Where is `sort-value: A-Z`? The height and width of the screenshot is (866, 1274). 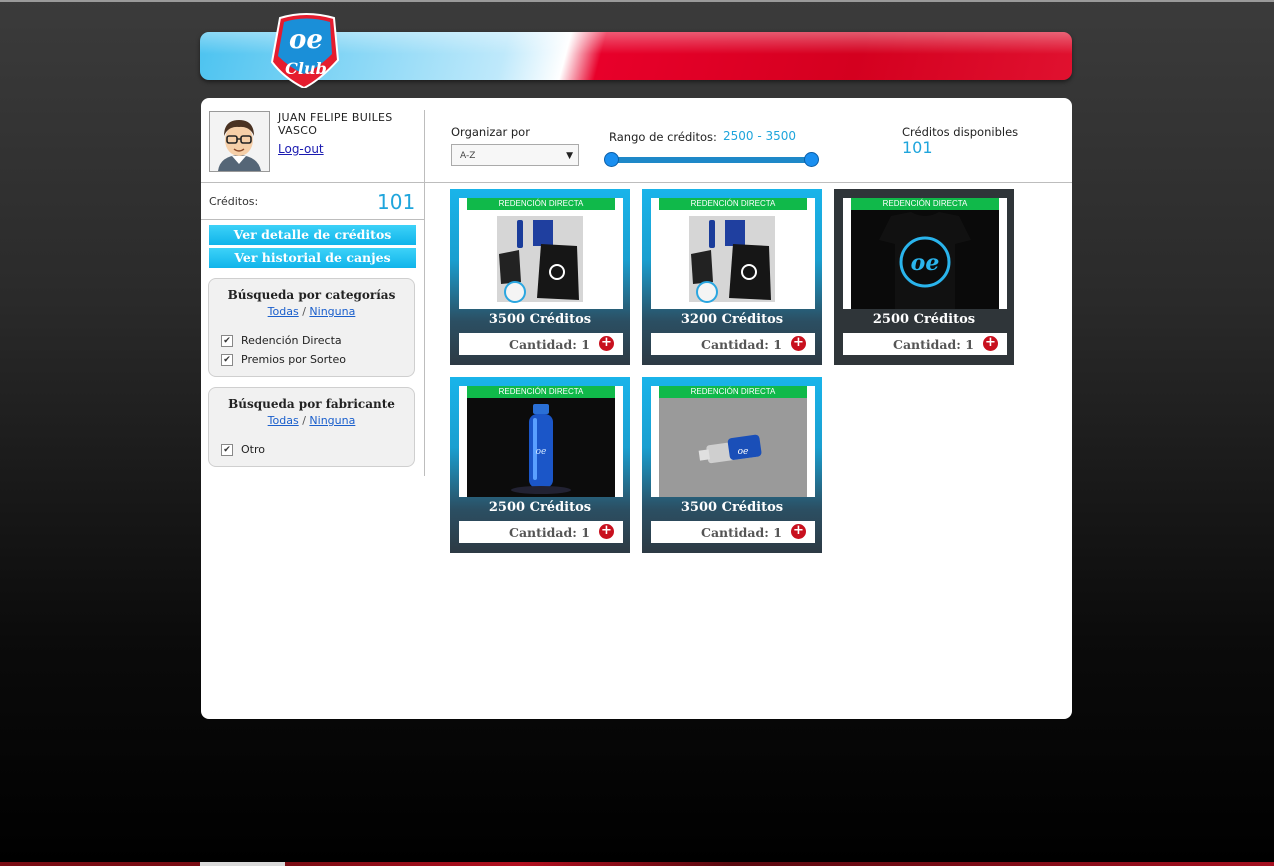
sort-value: A-Z is located at coordinates (468, 156).